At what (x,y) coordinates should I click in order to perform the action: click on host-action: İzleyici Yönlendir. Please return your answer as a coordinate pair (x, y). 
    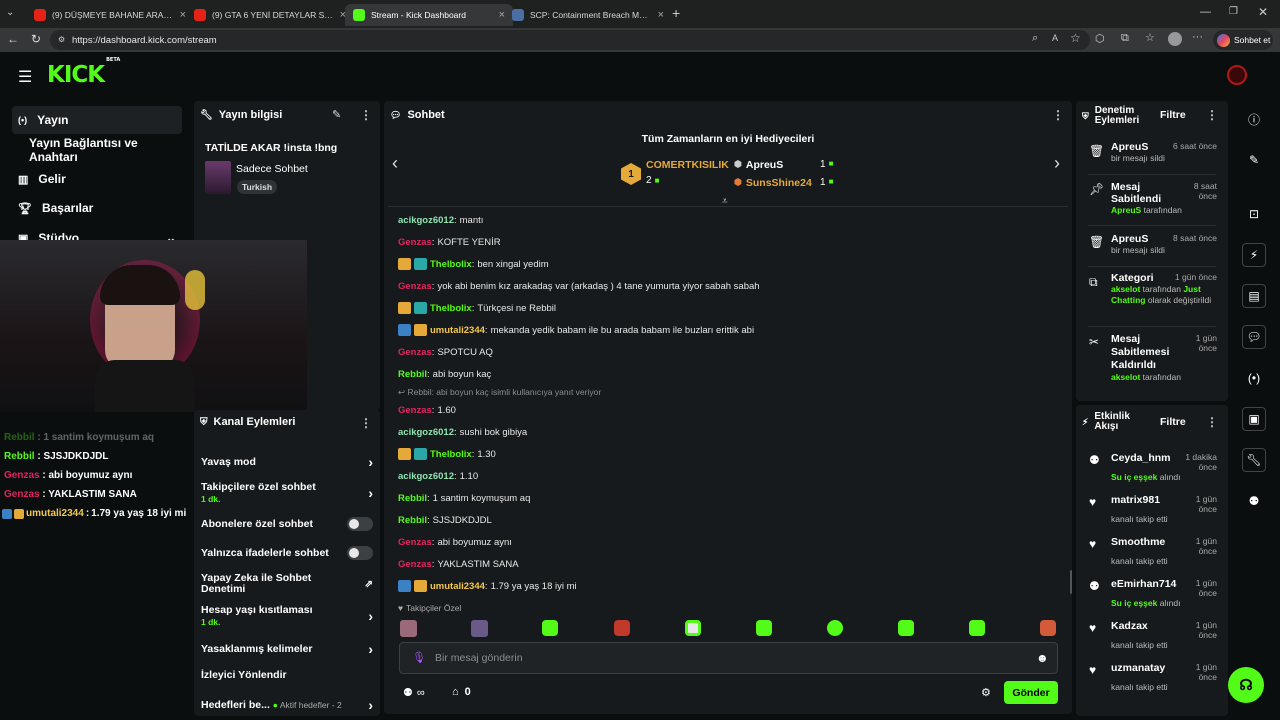
    Looking at the image, I should click on (287, 675).